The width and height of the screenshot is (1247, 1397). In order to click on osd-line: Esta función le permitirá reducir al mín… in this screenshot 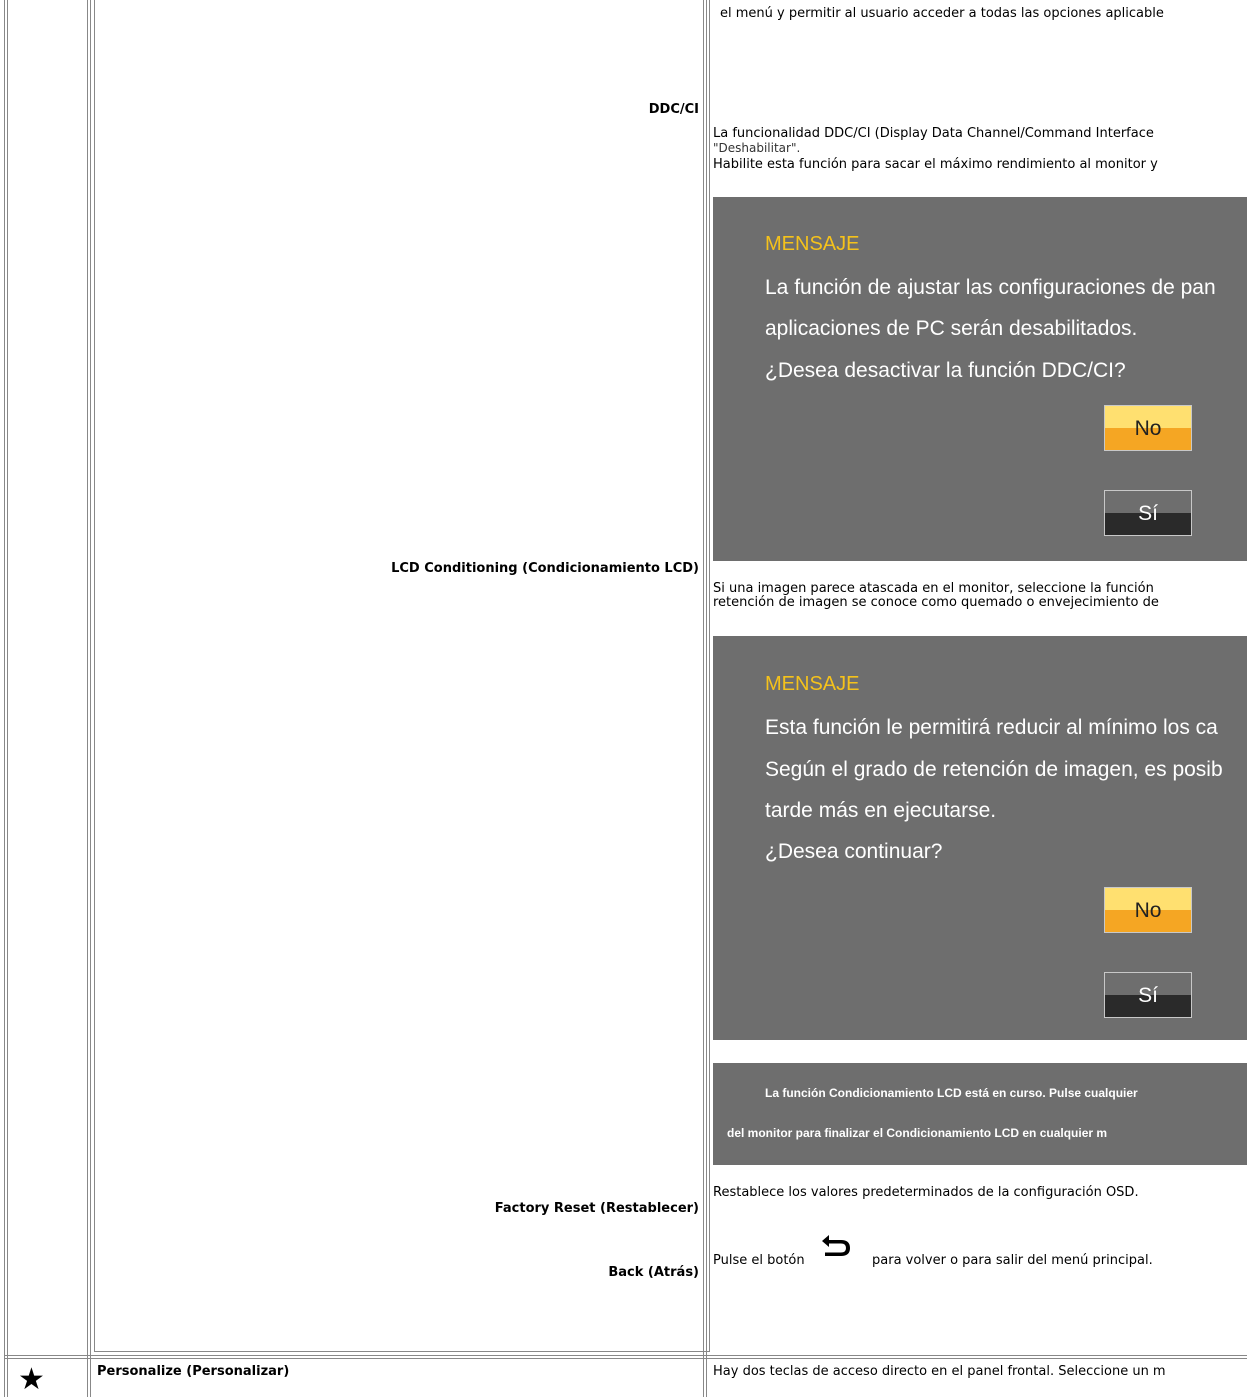, I will do `click(991, 727)`.